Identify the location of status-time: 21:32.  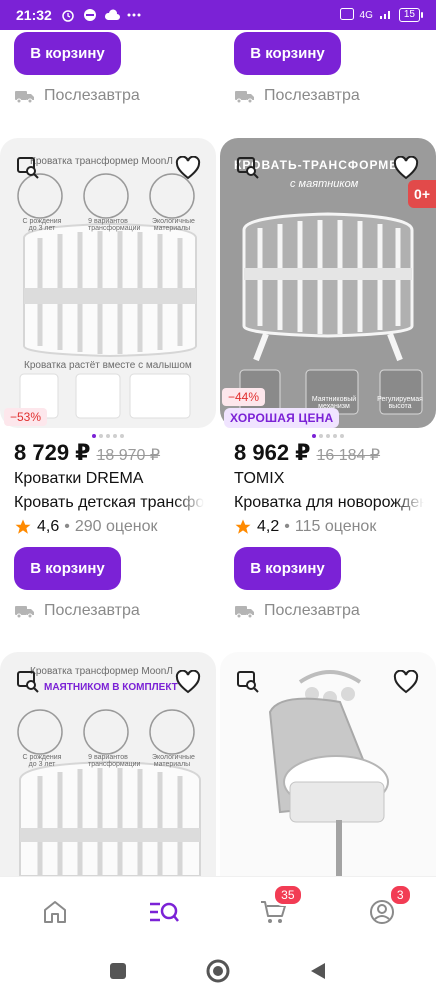
(34, 15).